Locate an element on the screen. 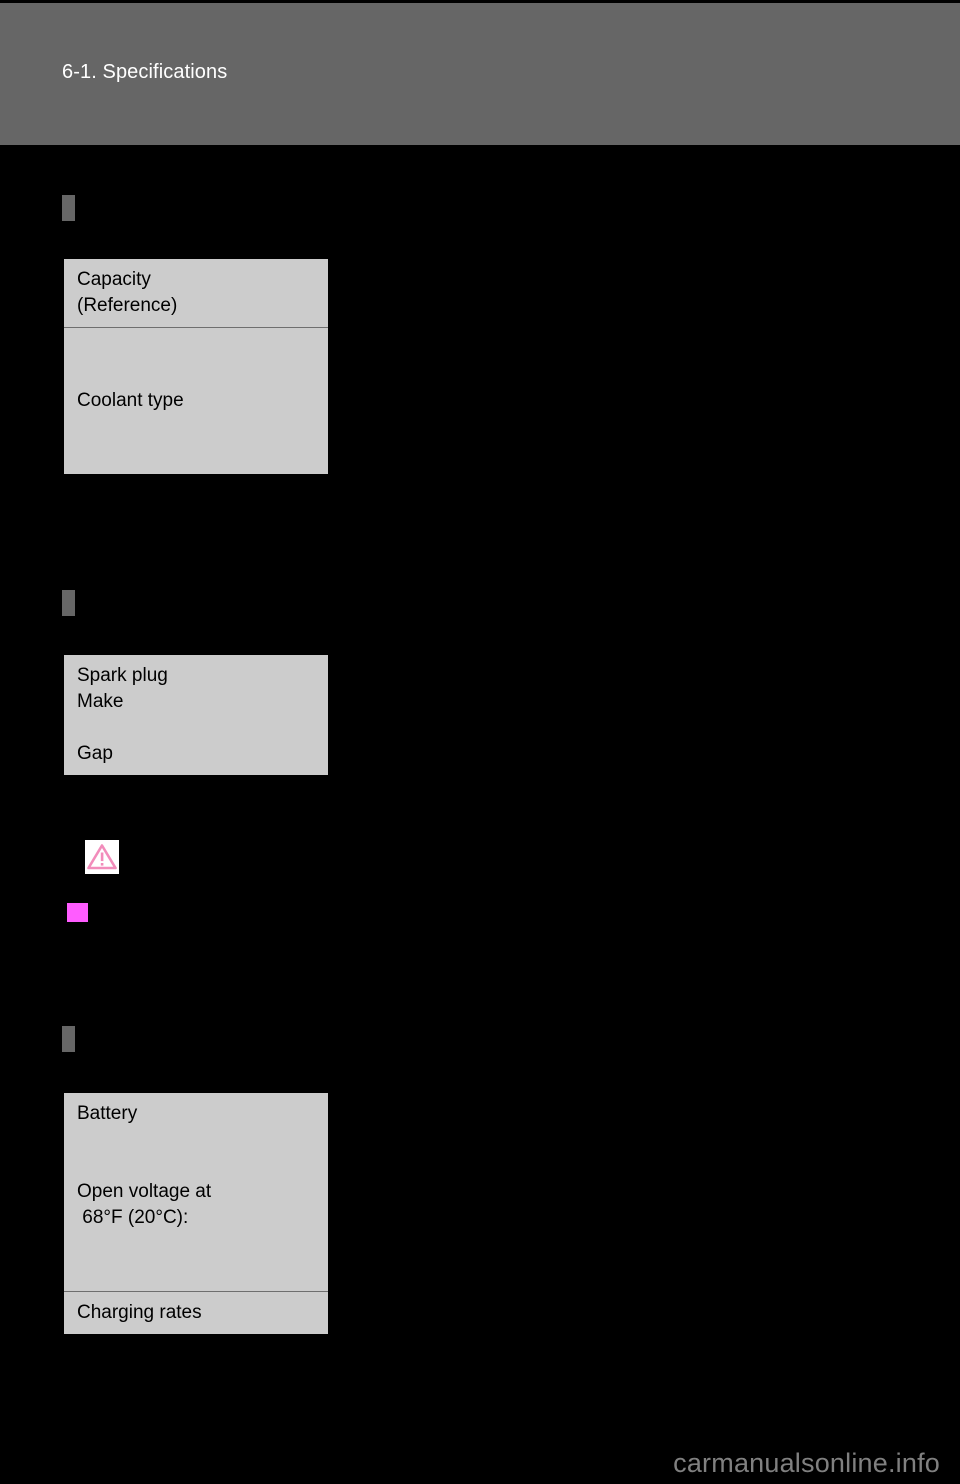 The width and height of the screenshot is (960, 1484). site-watermark: carmanualsonline.info is located at coordinates (806, 1463).